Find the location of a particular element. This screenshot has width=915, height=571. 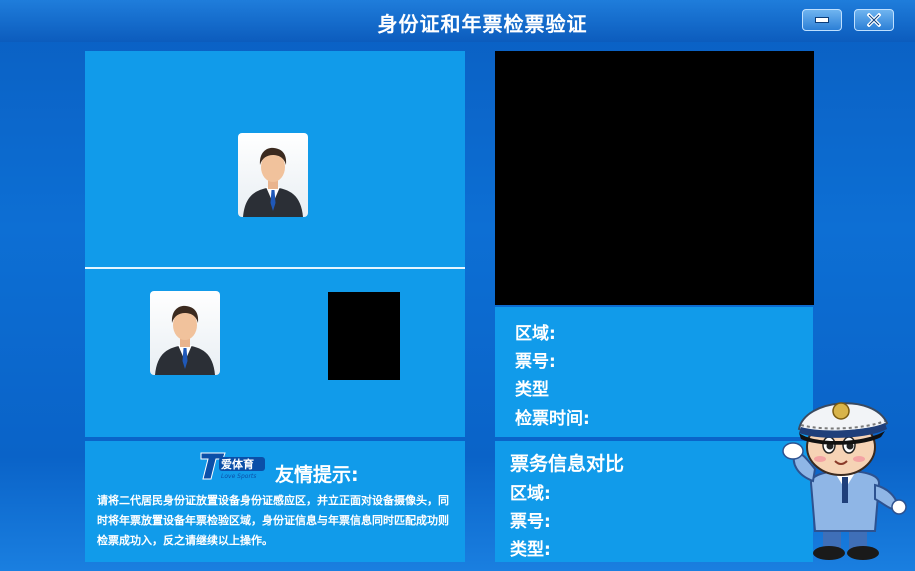

ticket-info-panel: 区域: 票号: 类型 检票时间: is located at coordinates (654, 372).